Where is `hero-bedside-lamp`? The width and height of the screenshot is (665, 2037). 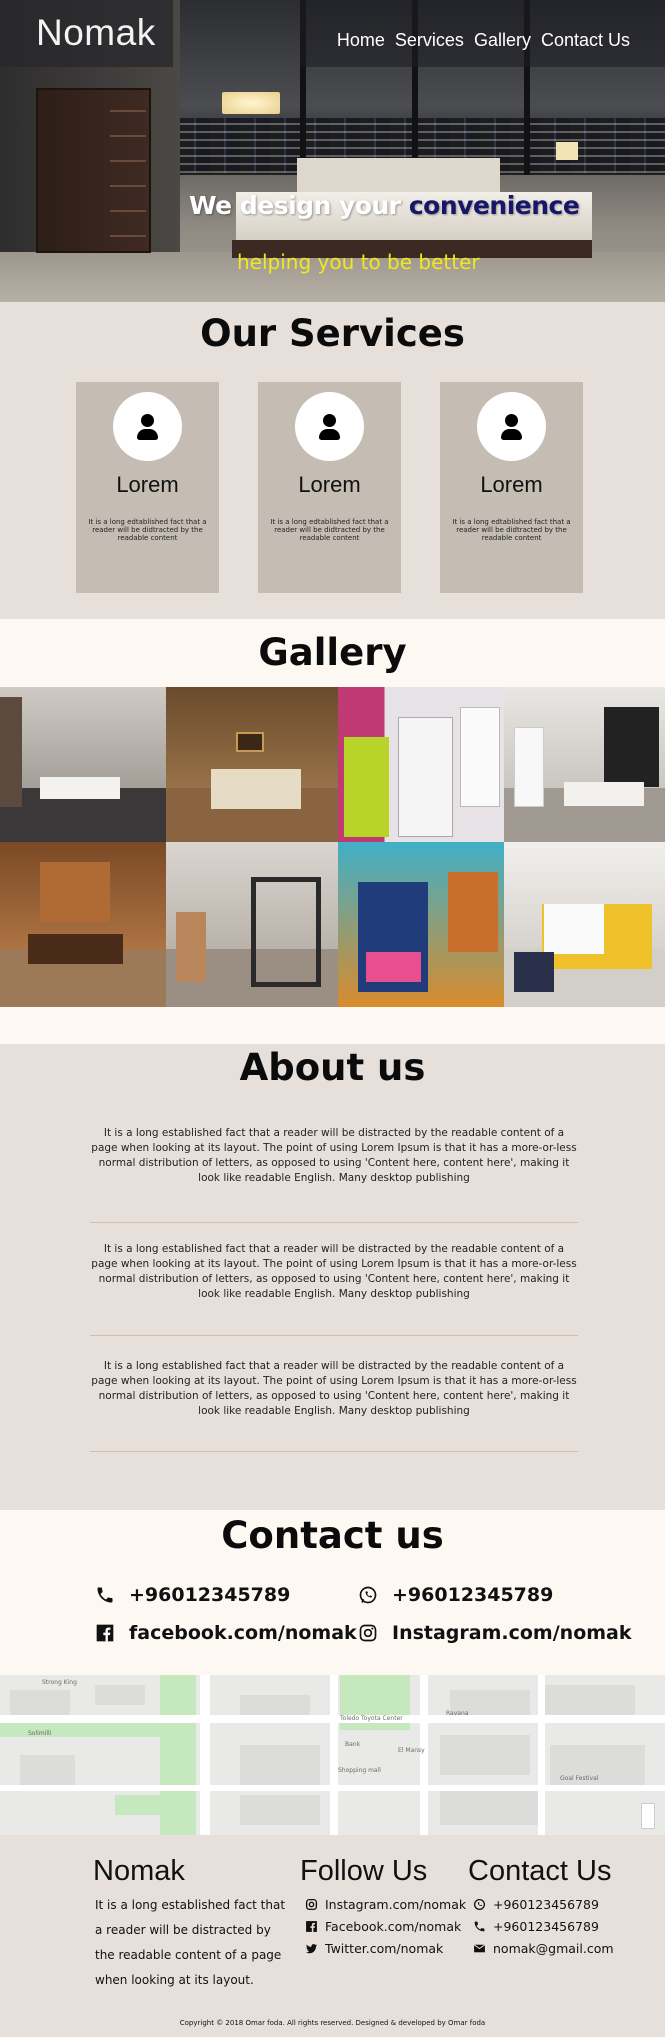
hero-bedside-lamp is located at coordinates (567, 151).